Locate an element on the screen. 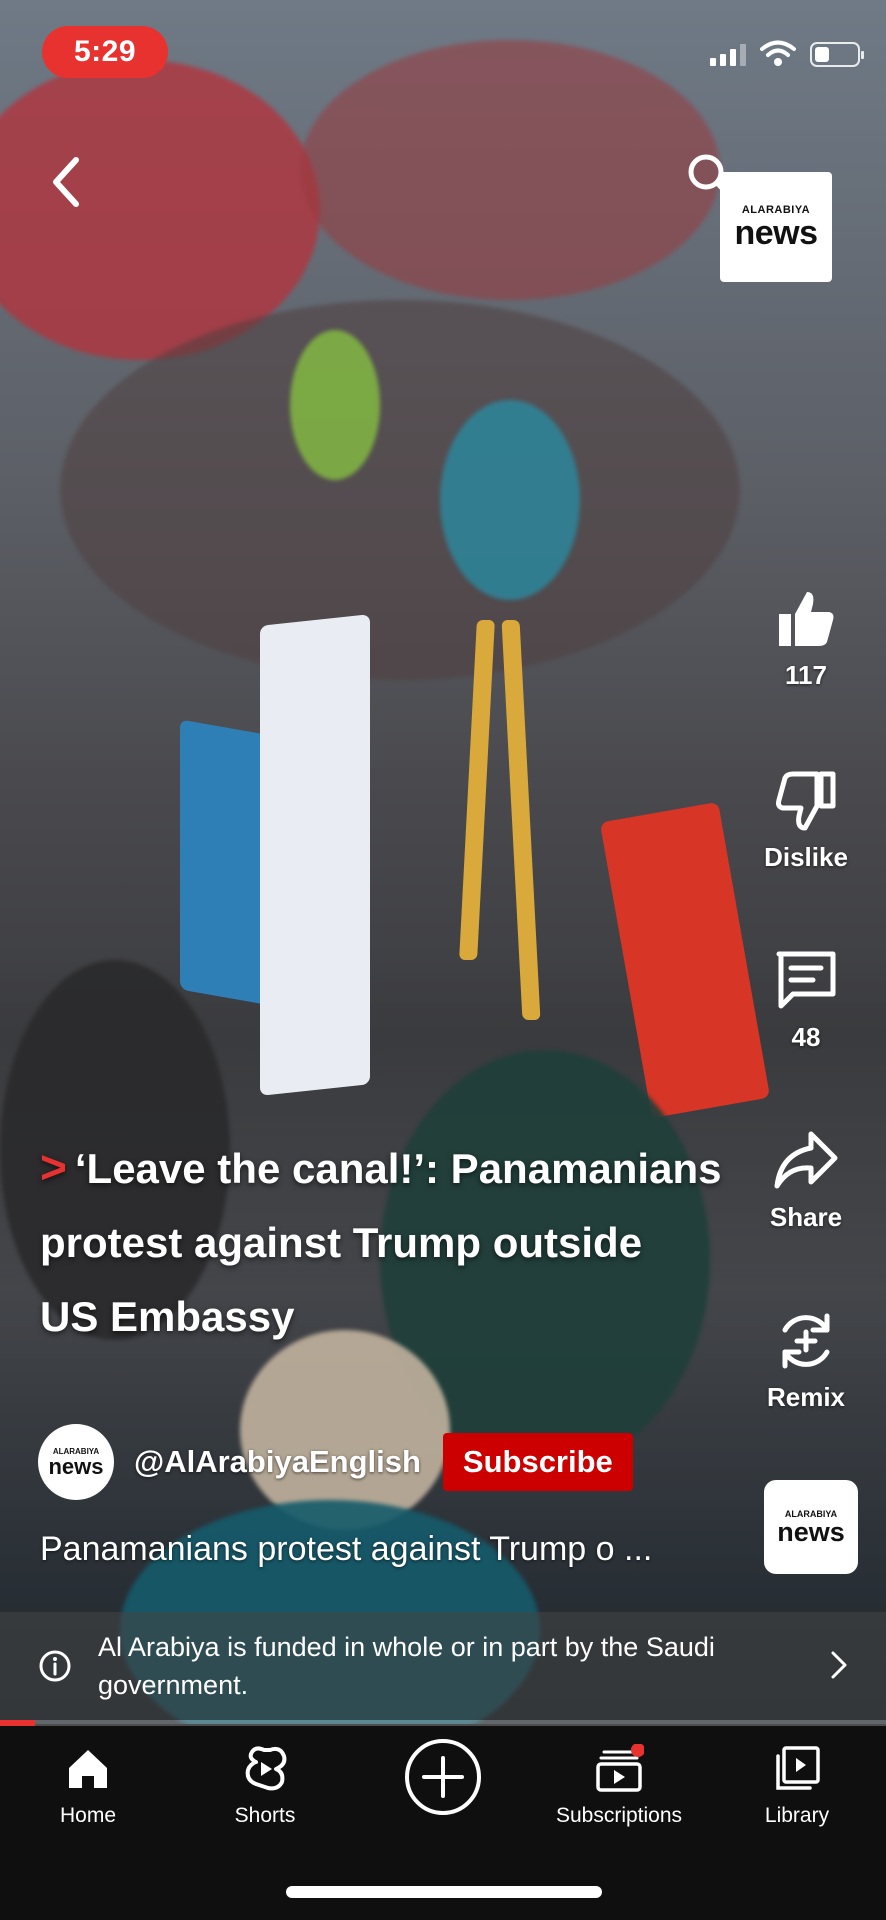 The height and width of the screenshot is (1920, 886). logo-big-text: news is located at coordinates (776, 233).